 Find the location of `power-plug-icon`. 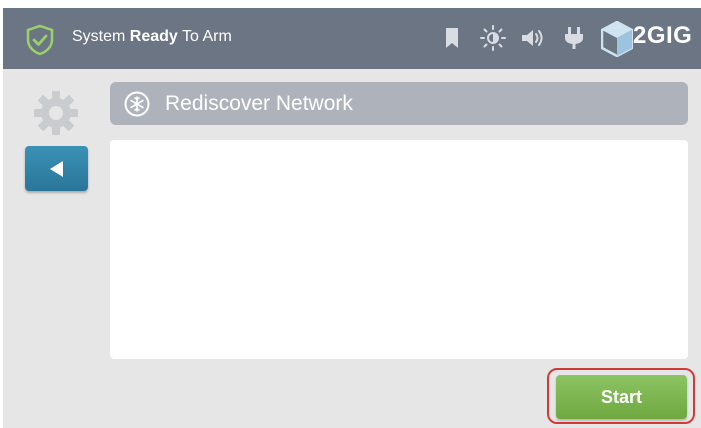

power-plug-icon is located at coordinates (574, 38).